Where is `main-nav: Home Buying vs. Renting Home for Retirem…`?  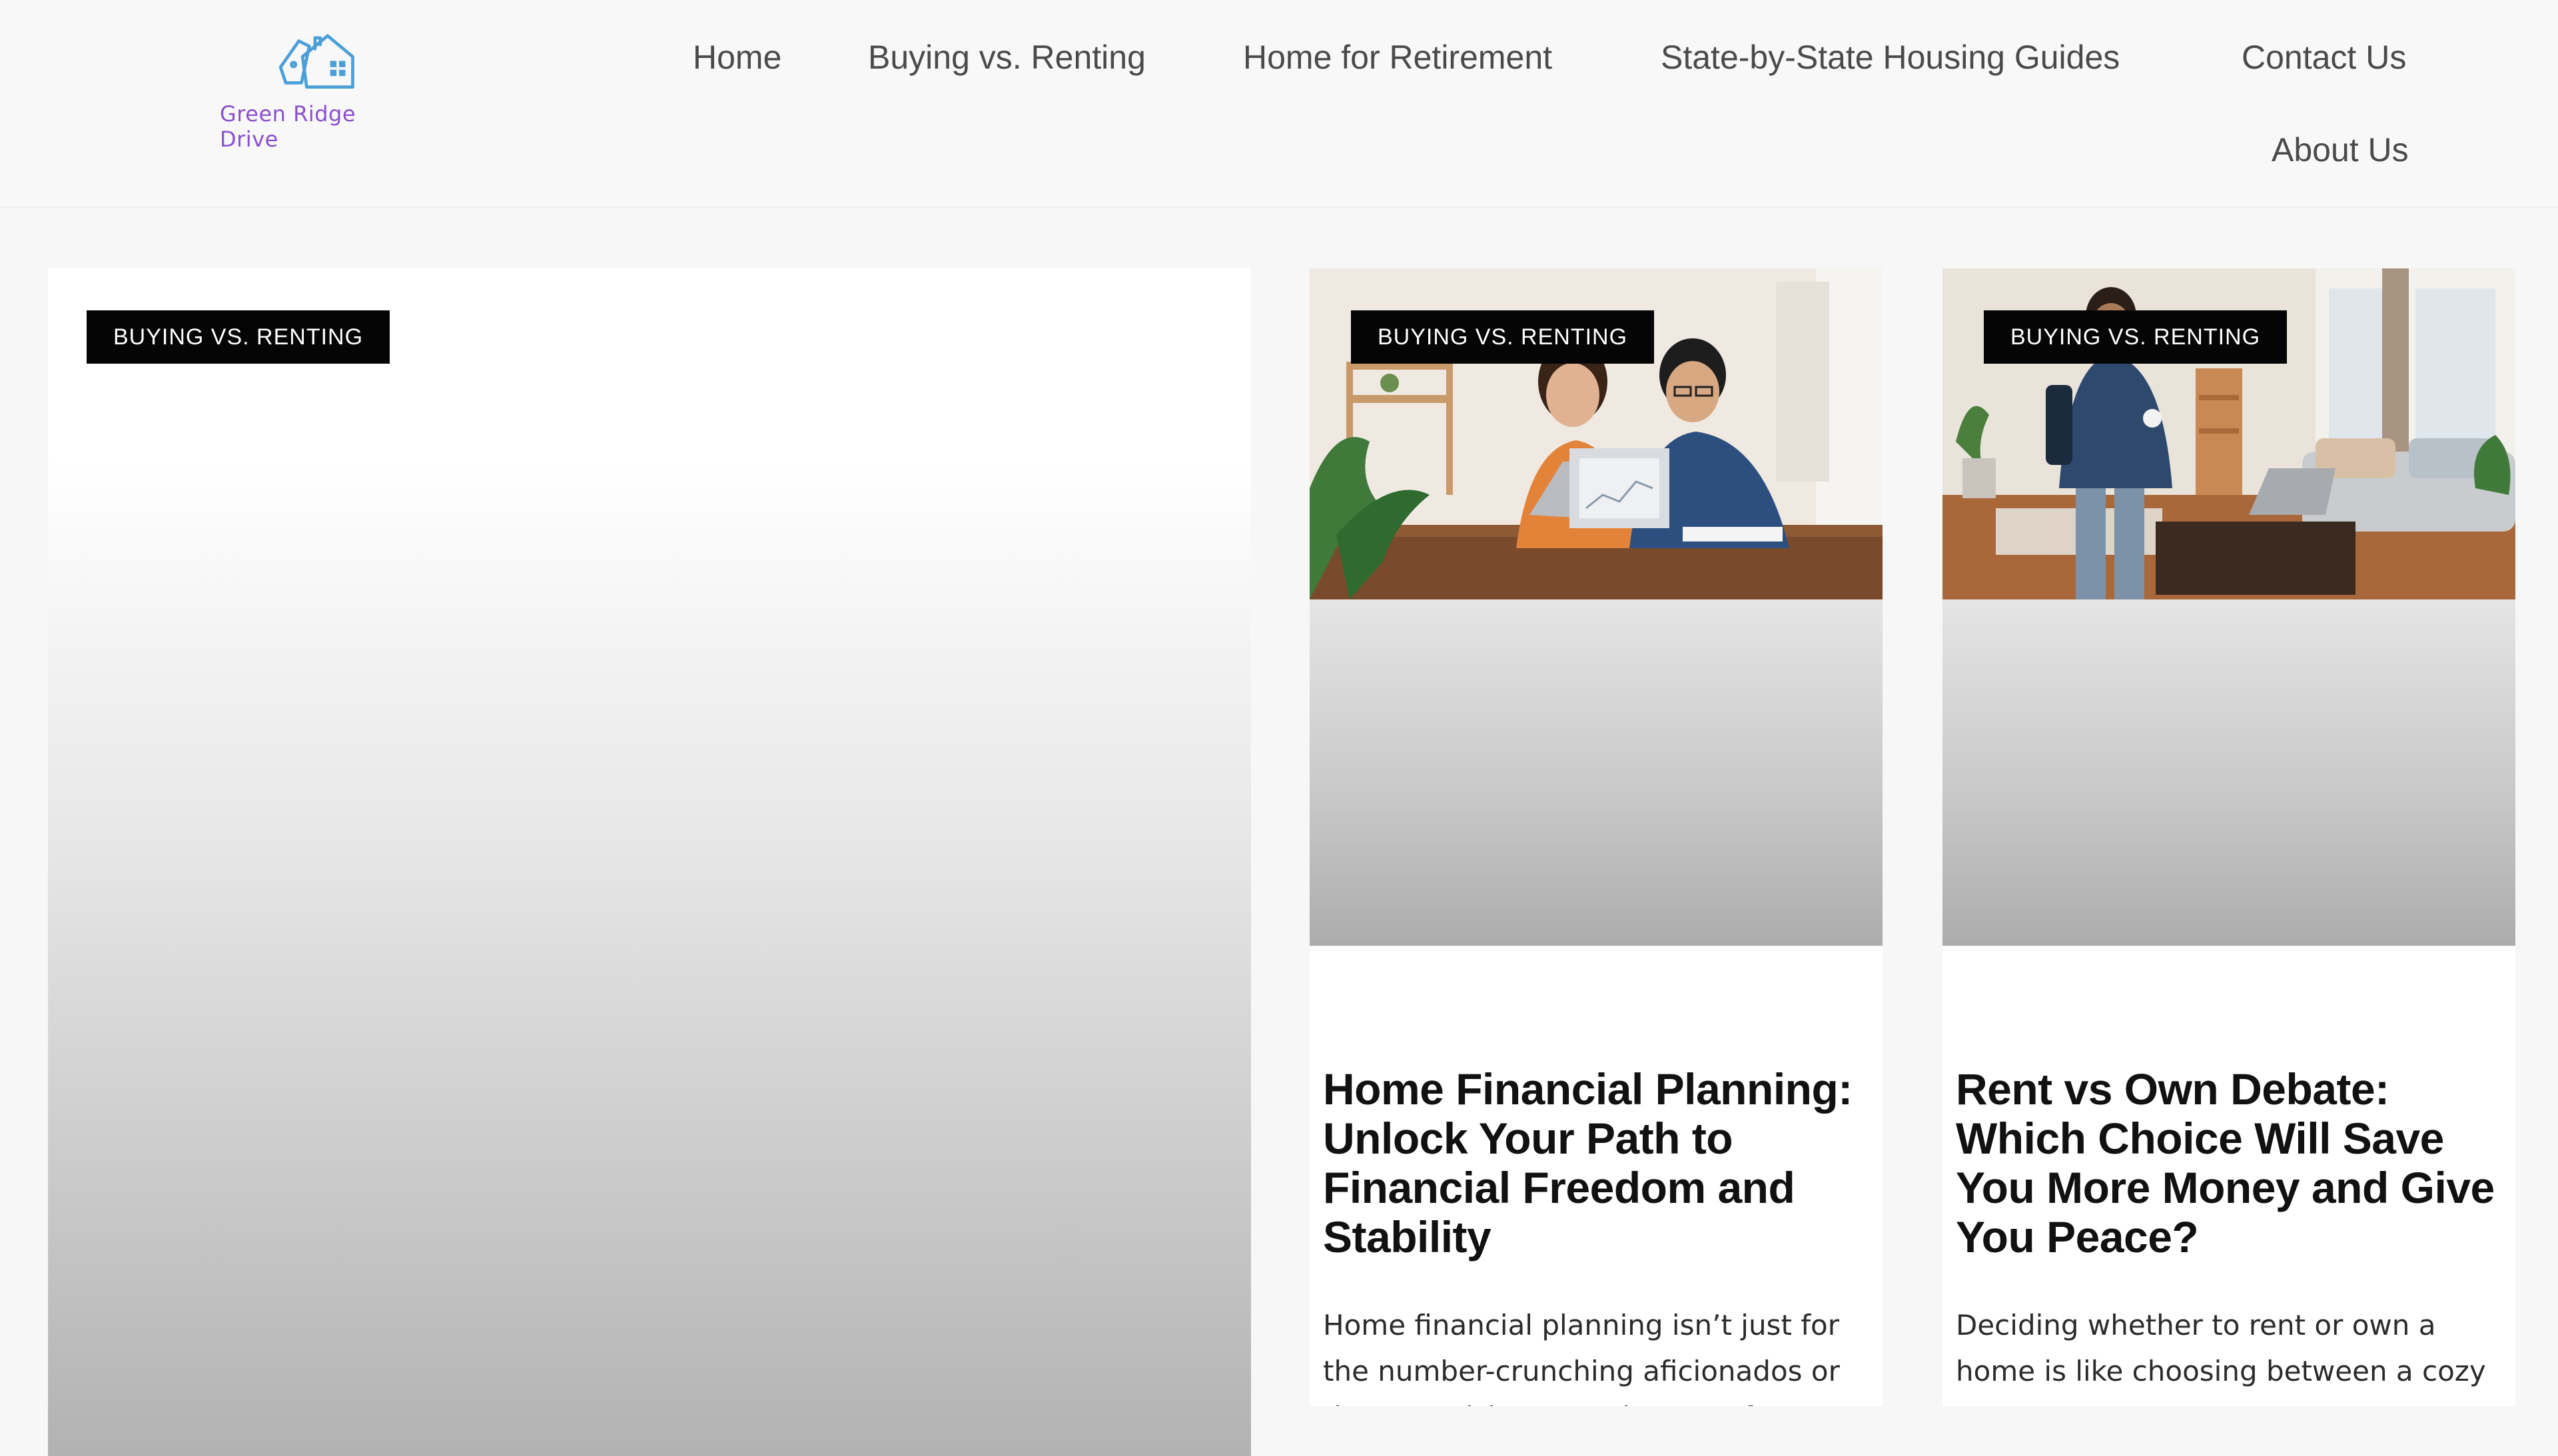 main-nav: Home Buying vs. Renting Home for Retirem… is located at coordinates (1279, 103).